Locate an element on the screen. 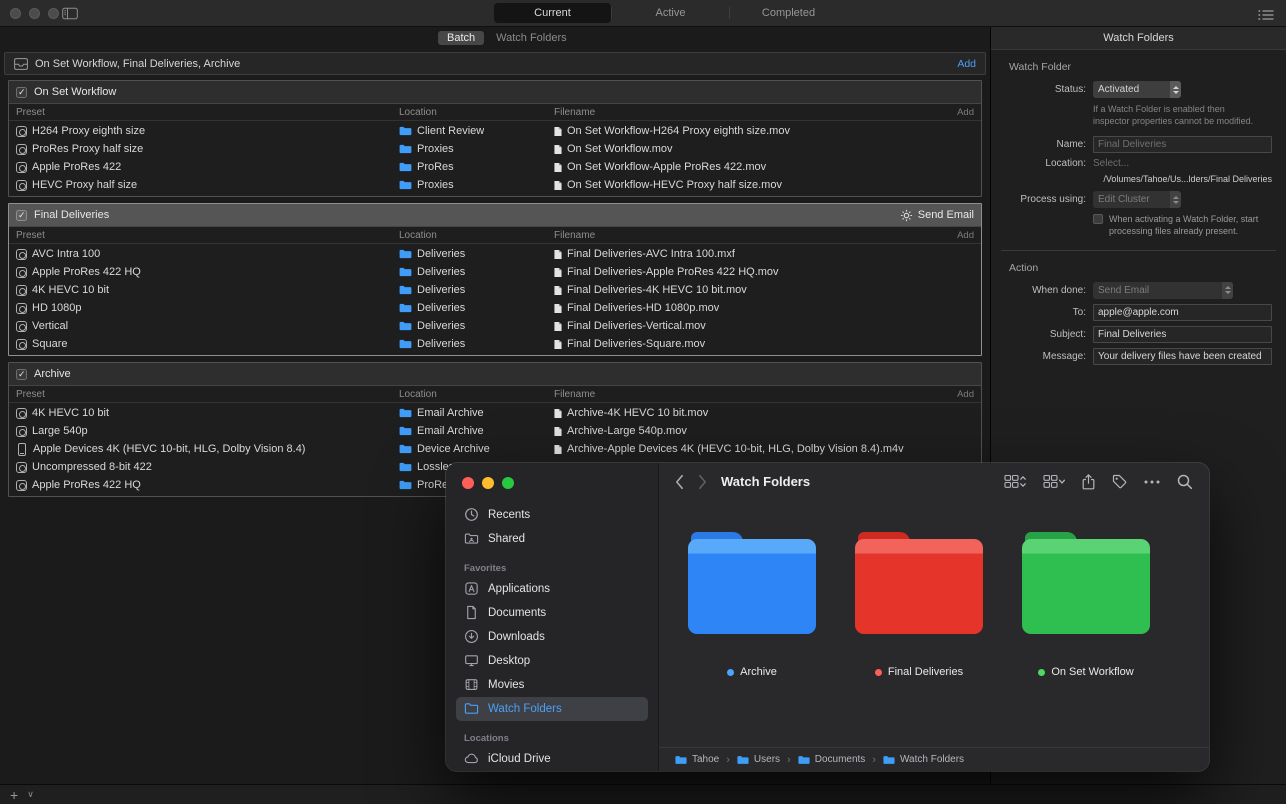 This screenshot has height=804, width=1286. finder-item-final-deliveries: Final Deliveries is located at coordinates (919, 623).